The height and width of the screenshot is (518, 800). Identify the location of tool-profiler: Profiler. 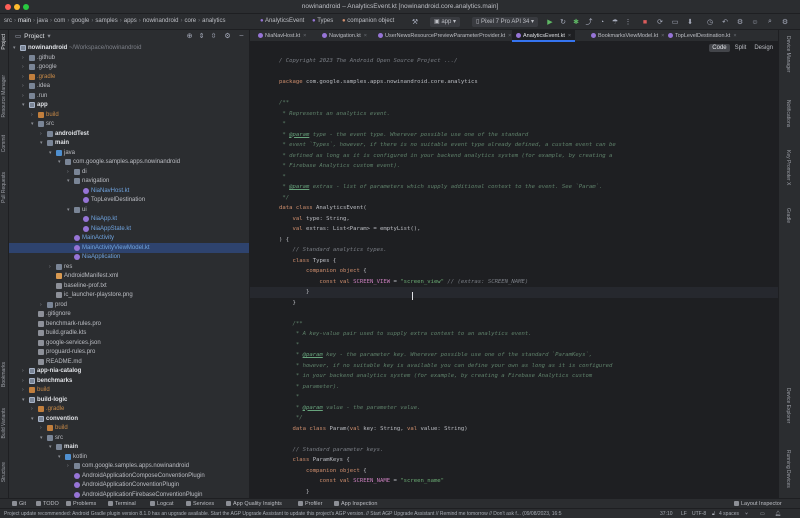
(310, 504).